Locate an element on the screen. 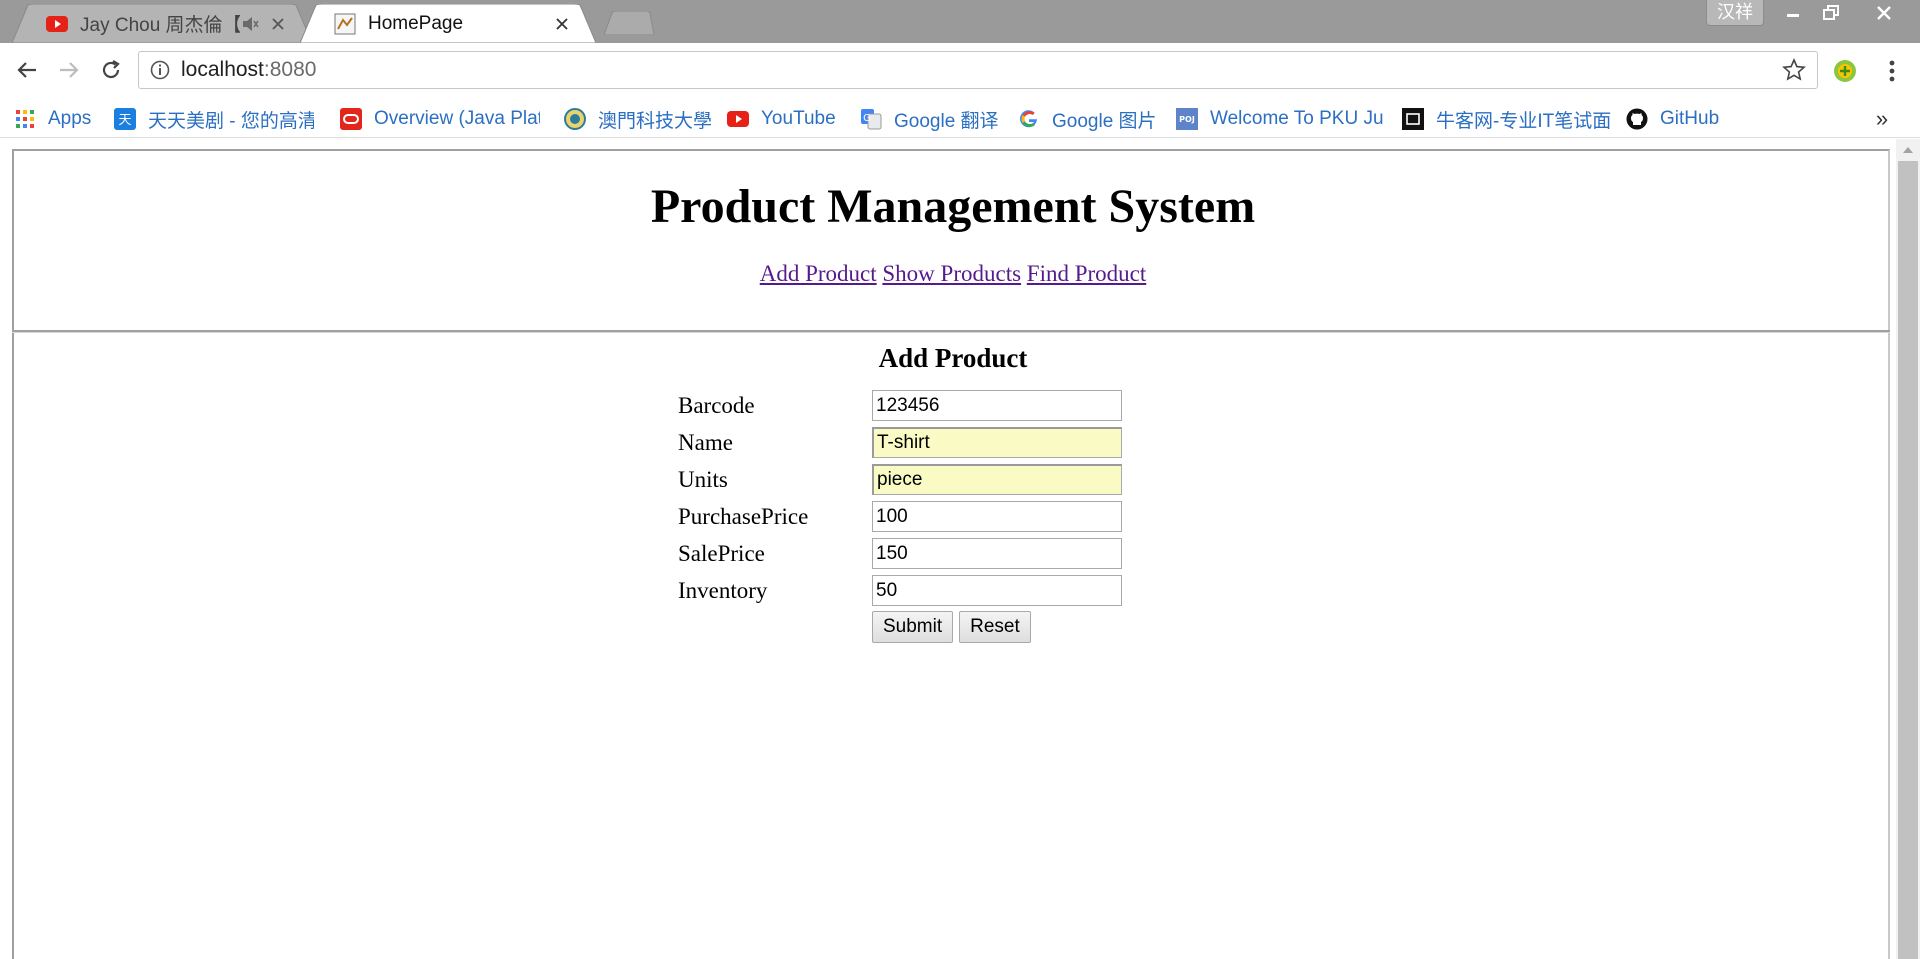 The height and width of the screenshot is (959, 1920). show-products-link: Show Products is located at coordinates (951, 273).